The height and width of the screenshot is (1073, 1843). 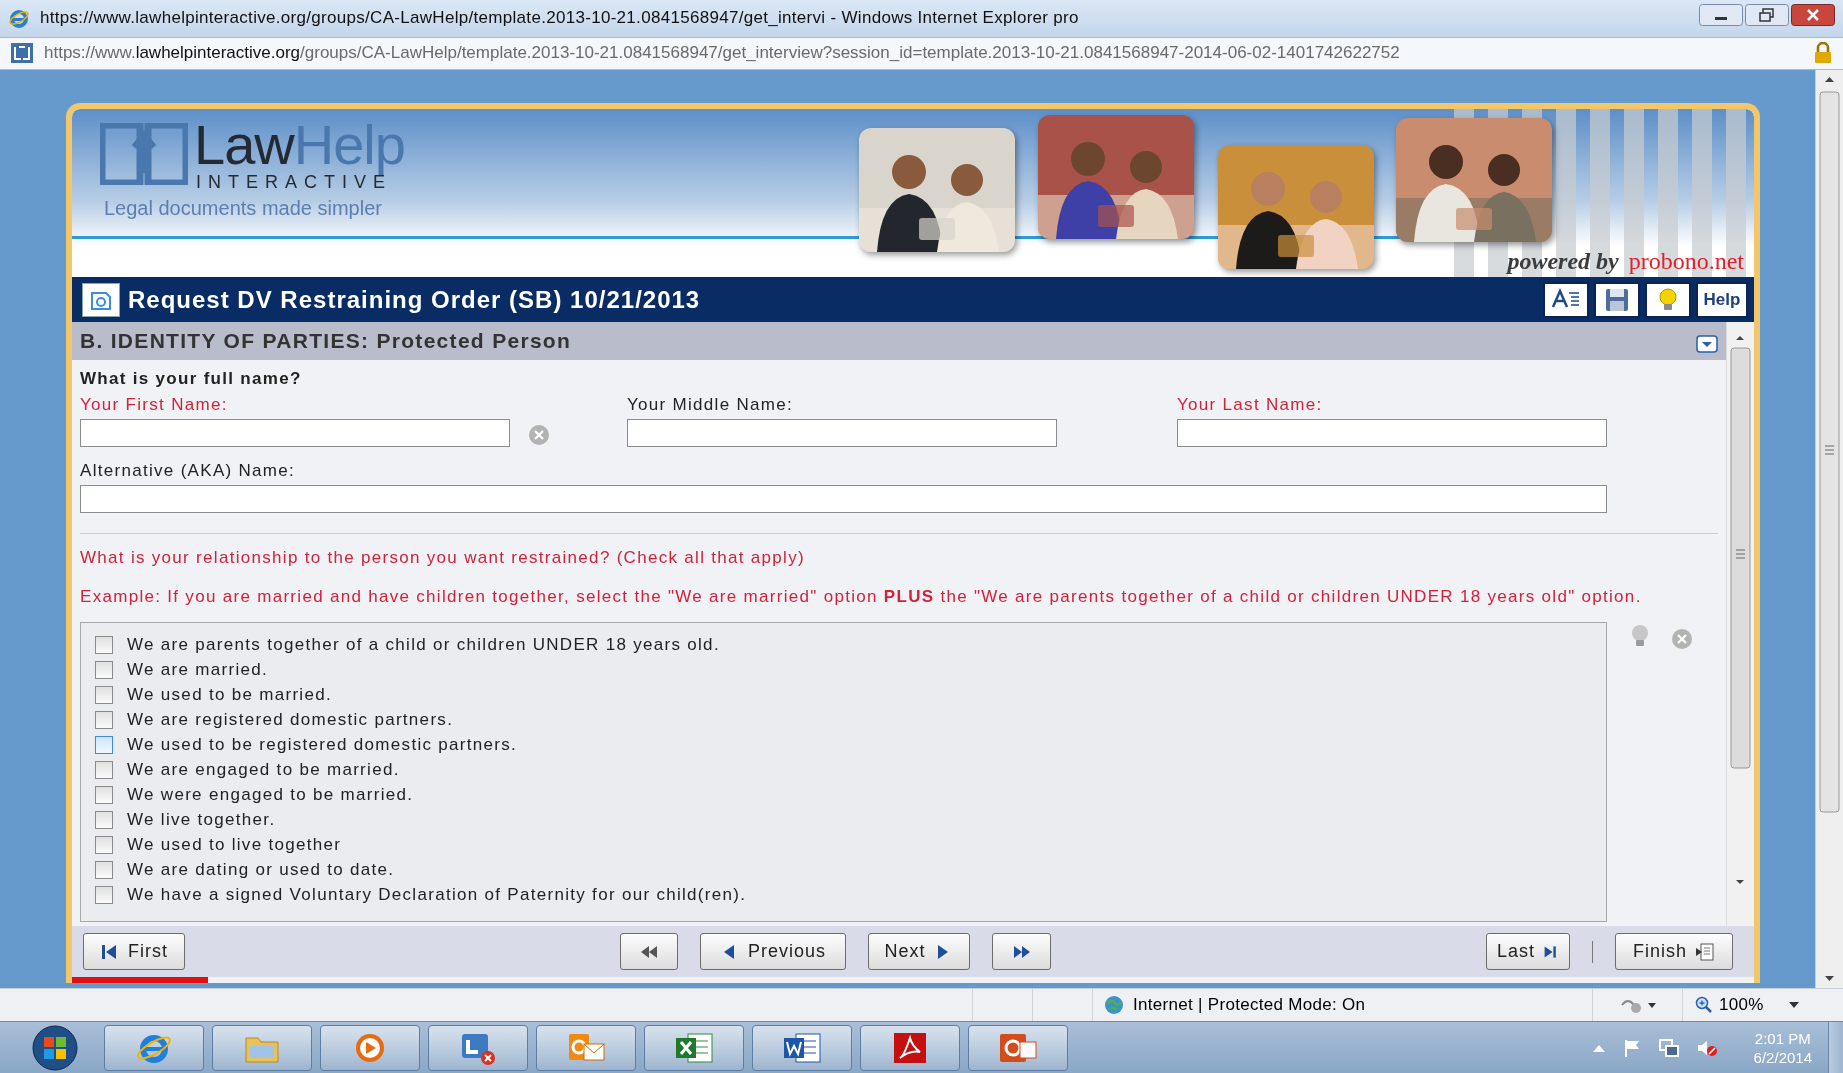 What do you see at coordinates (1793, 1005) in the screenshot?
I see `caret-icon` at bounding box center [1793, 1005].